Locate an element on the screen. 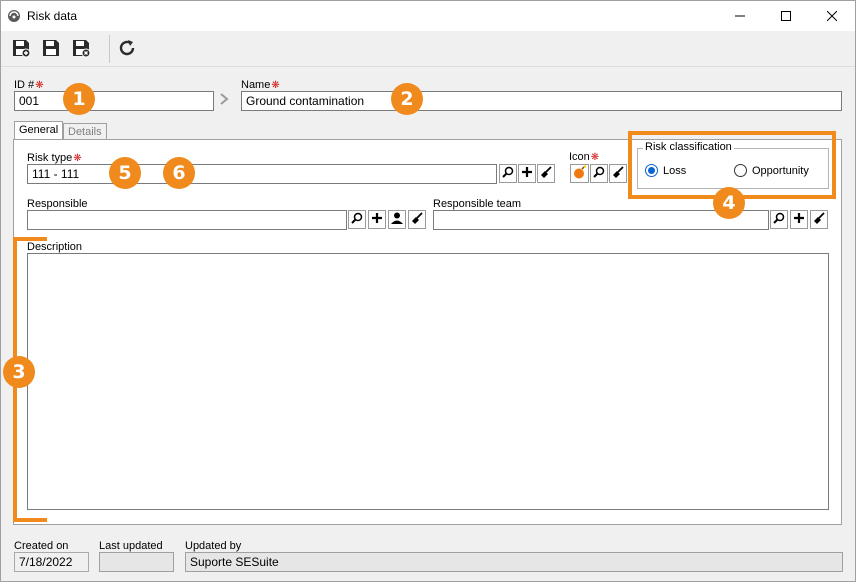 This screenshot has height=582, width=856. id-field: 001 is located at coordinates (114, 101).